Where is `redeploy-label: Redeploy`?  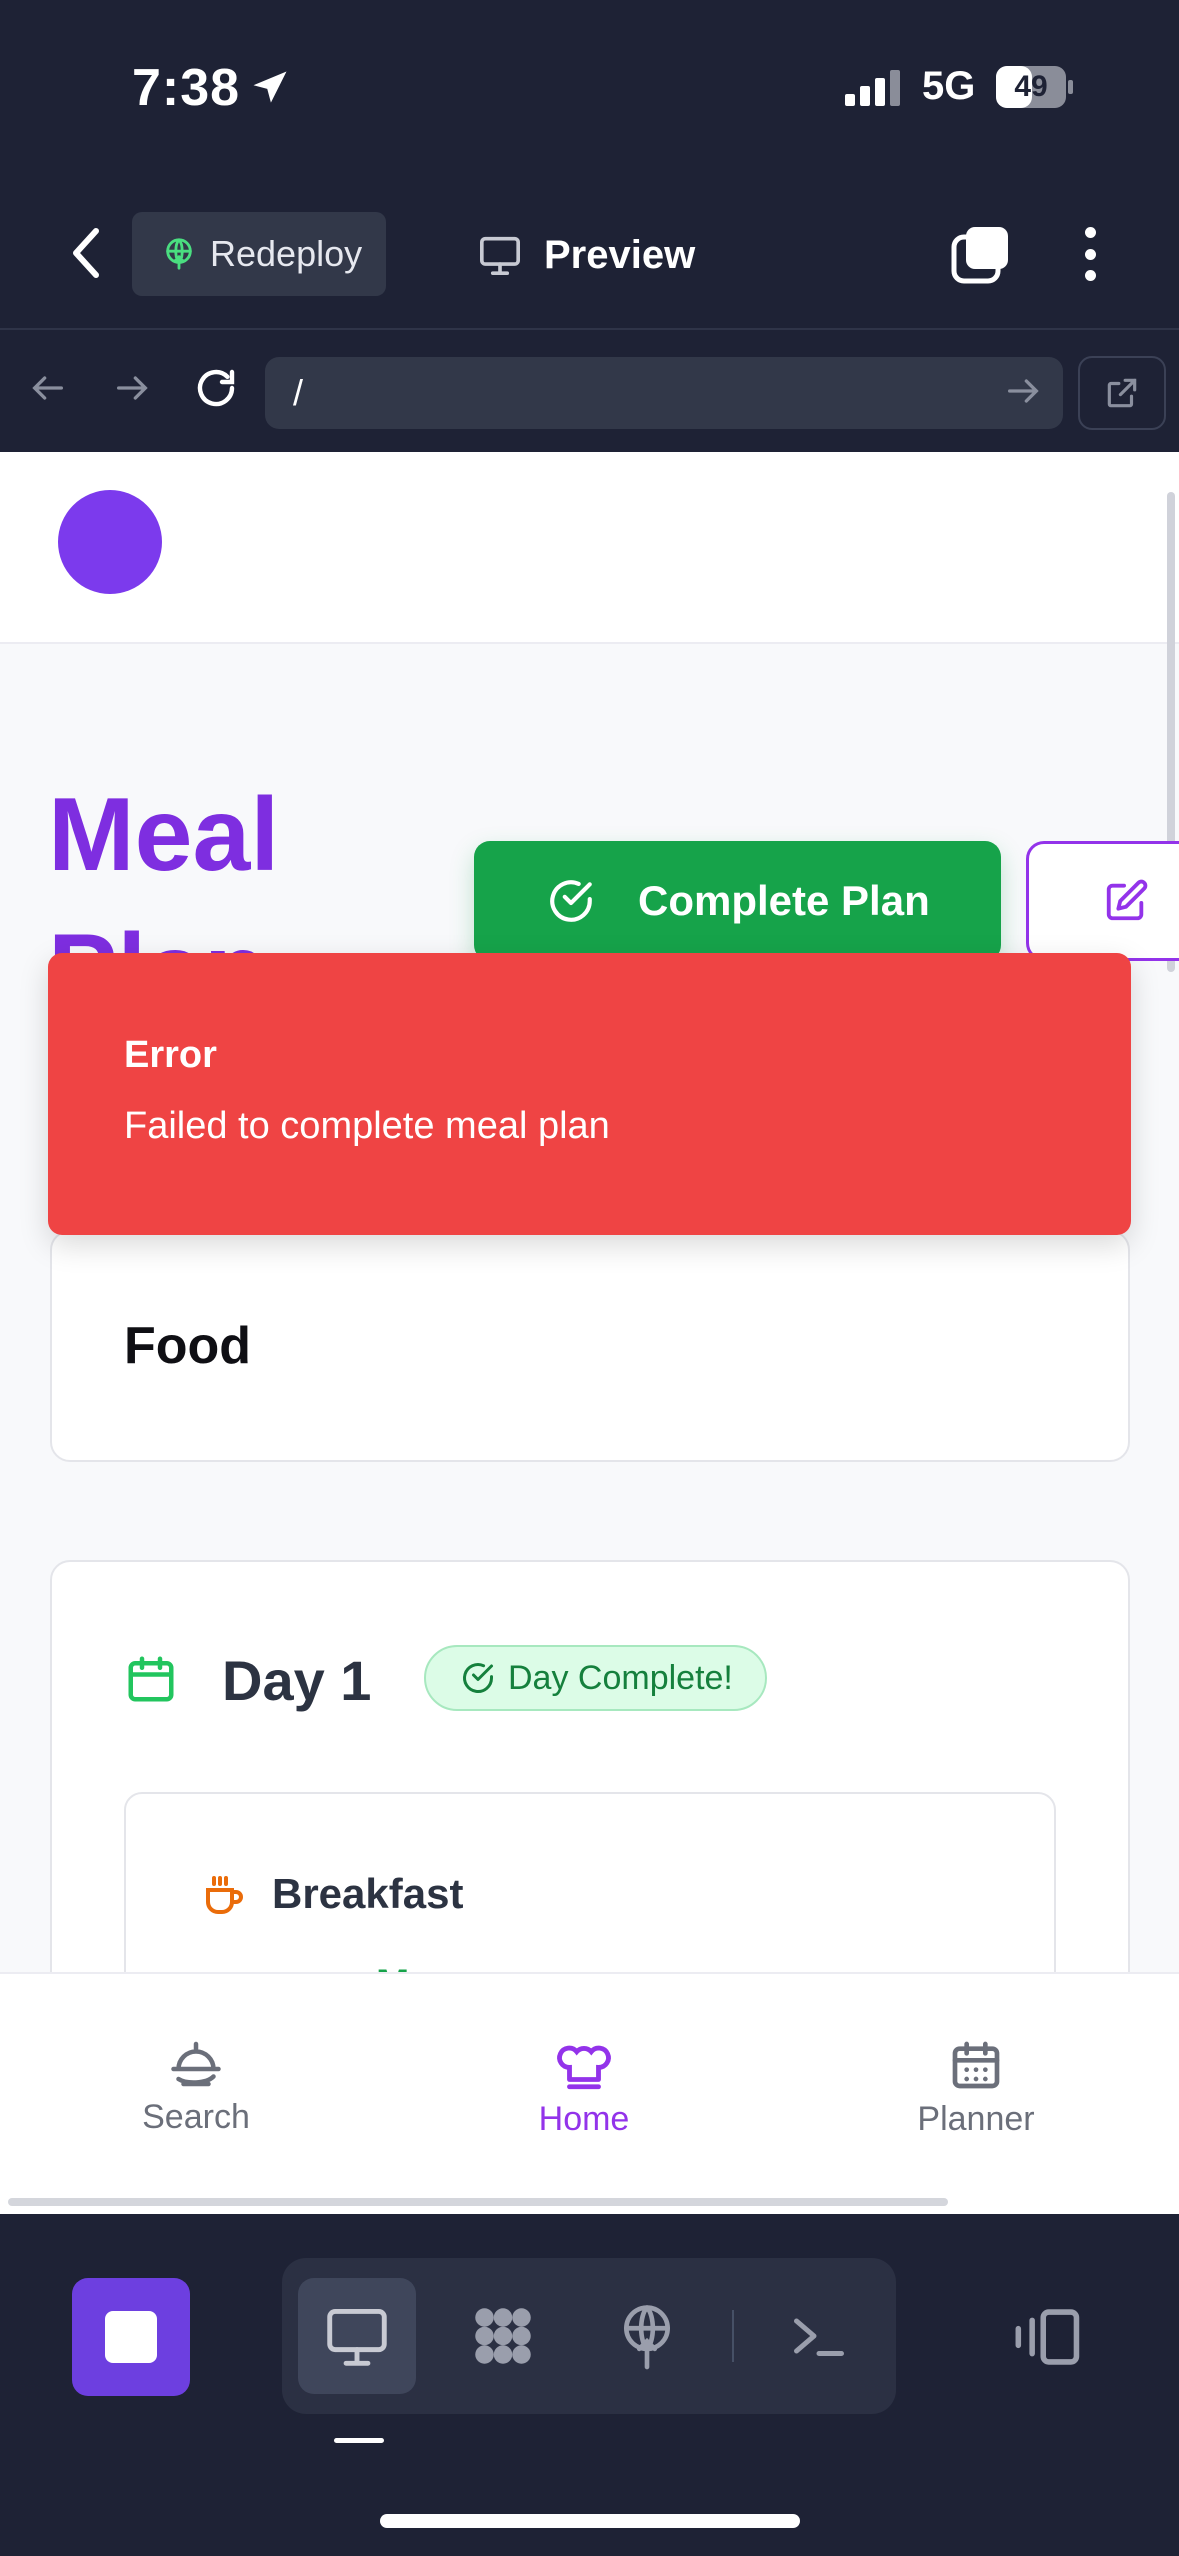
redeploy-label: Redeploy is located at coordinates (286, 253).